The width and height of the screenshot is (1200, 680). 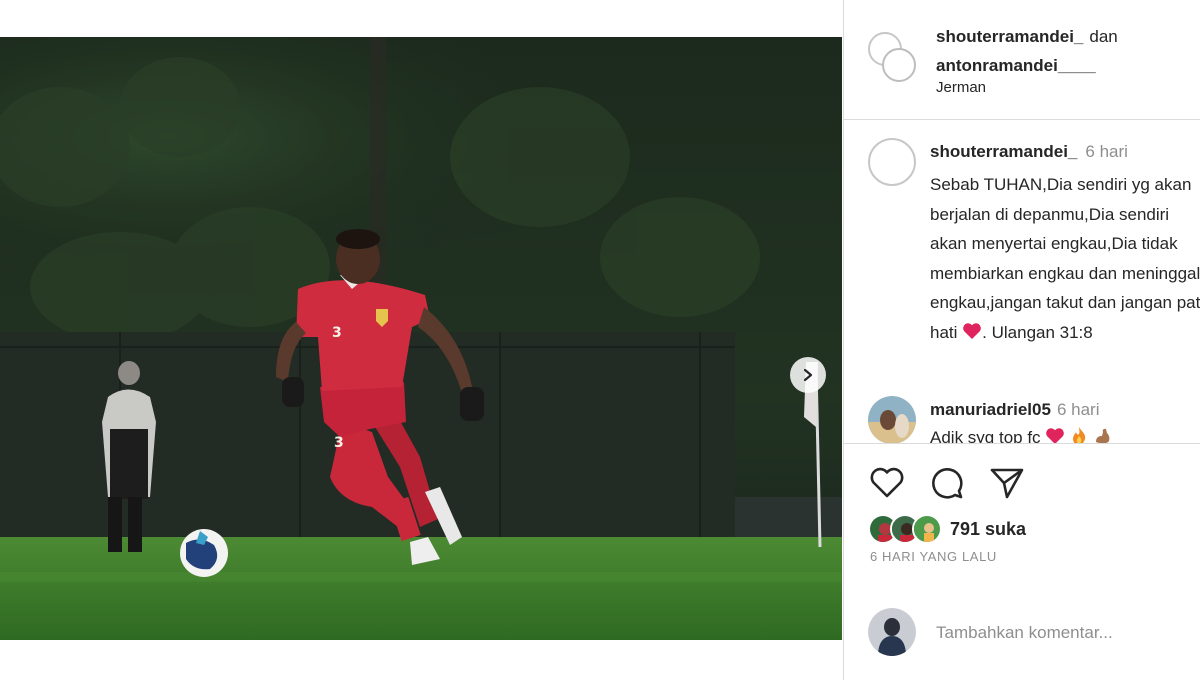 I want to click on username-link: antonramandei____, so click(x=1016, y=65).